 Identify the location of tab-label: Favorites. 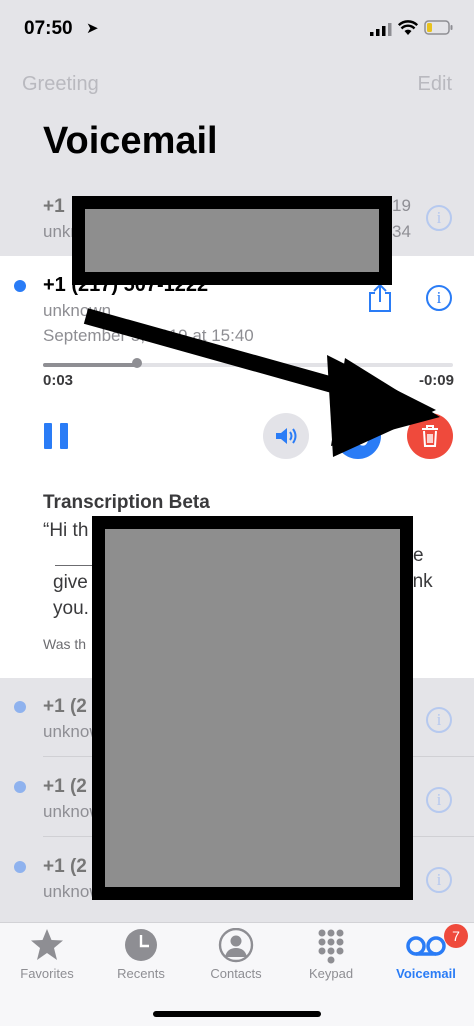
(47, 973).